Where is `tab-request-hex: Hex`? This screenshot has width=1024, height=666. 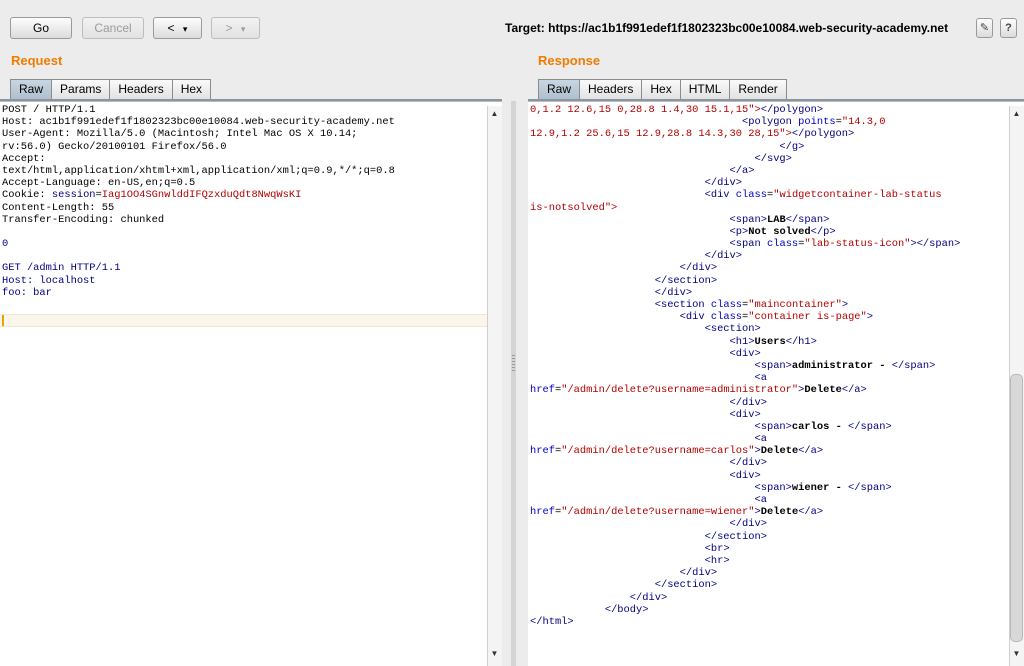
tab-request-hex: Hex is located at coordinates (192, 89).